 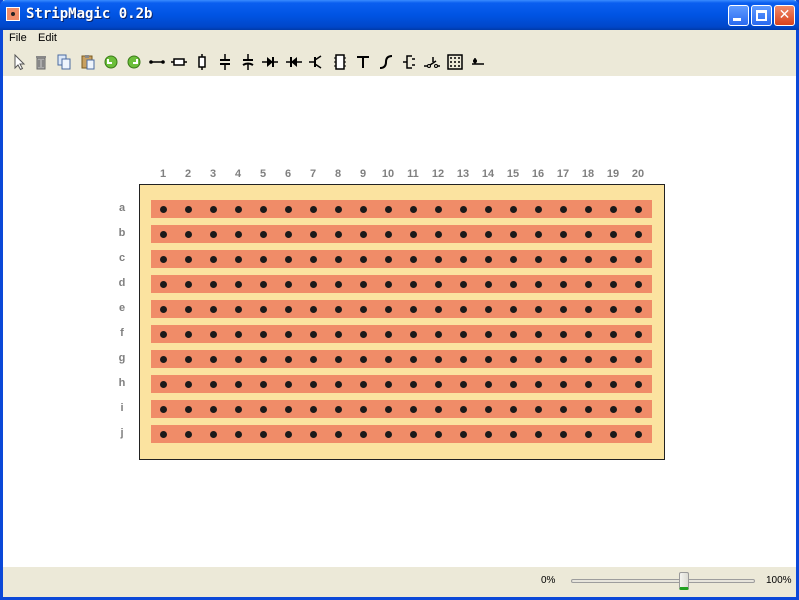 I want to click on undo-icon, so click(x=111, y=62).